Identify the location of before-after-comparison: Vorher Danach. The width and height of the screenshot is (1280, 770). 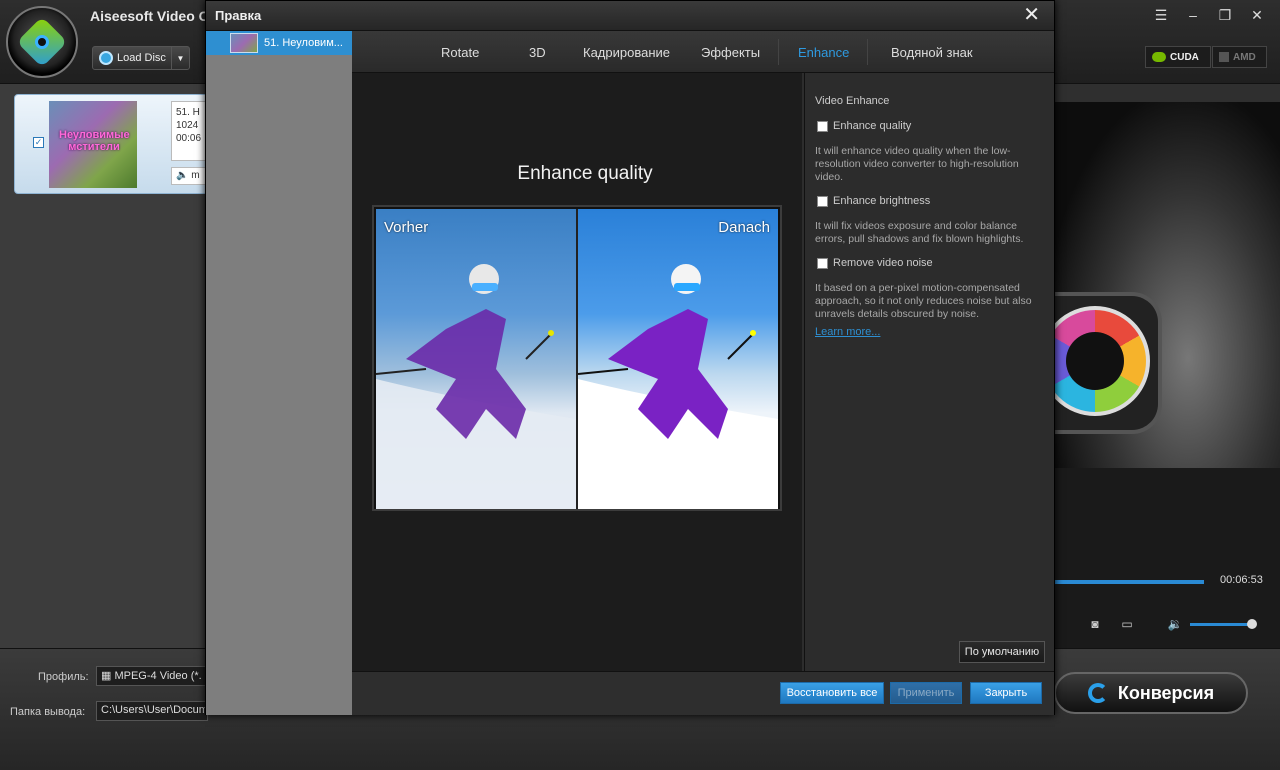
(577, 358).